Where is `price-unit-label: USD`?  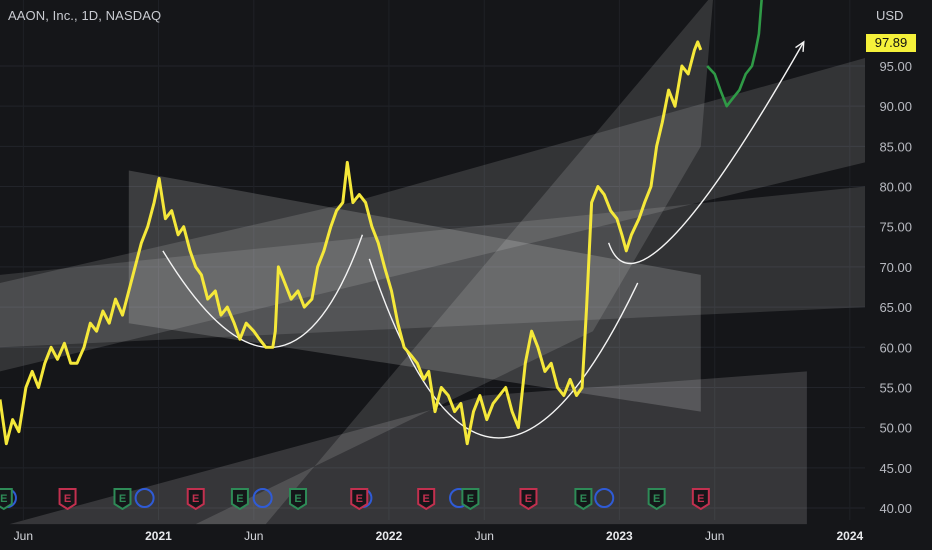 price-unit-label: USD is located at coordinates (890, 15).